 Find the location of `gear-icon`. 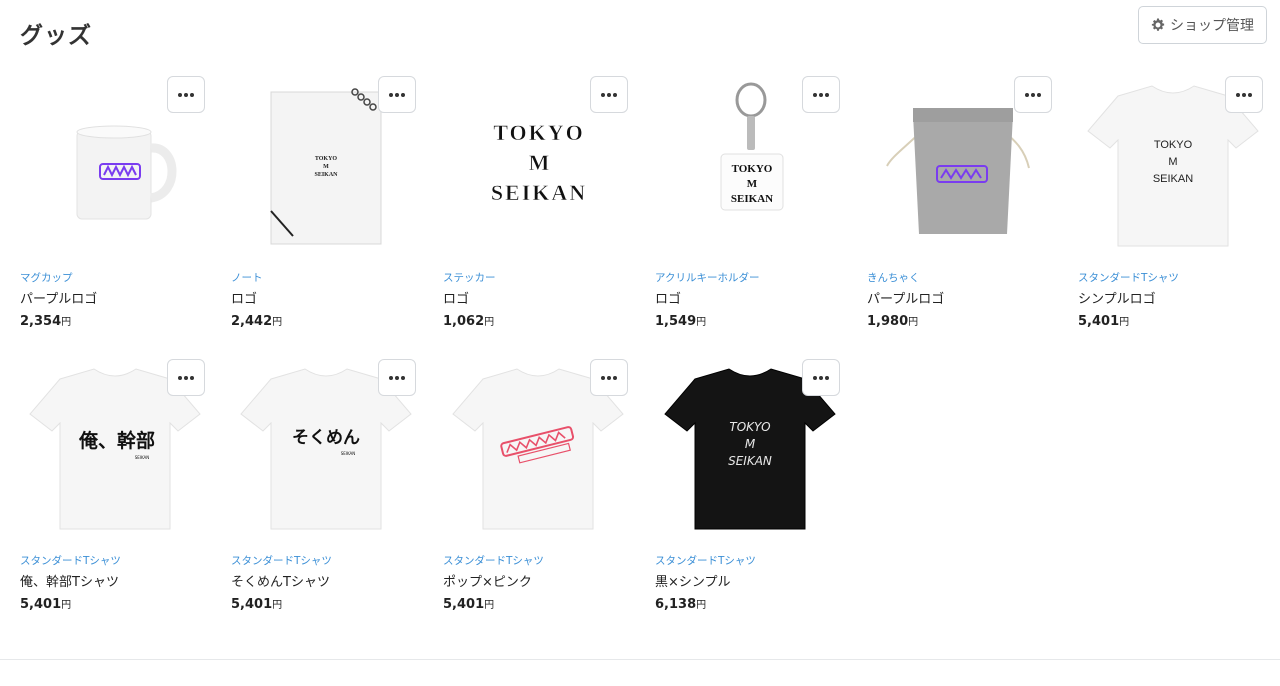

gear-icon is located at coordinates (1158, 24).